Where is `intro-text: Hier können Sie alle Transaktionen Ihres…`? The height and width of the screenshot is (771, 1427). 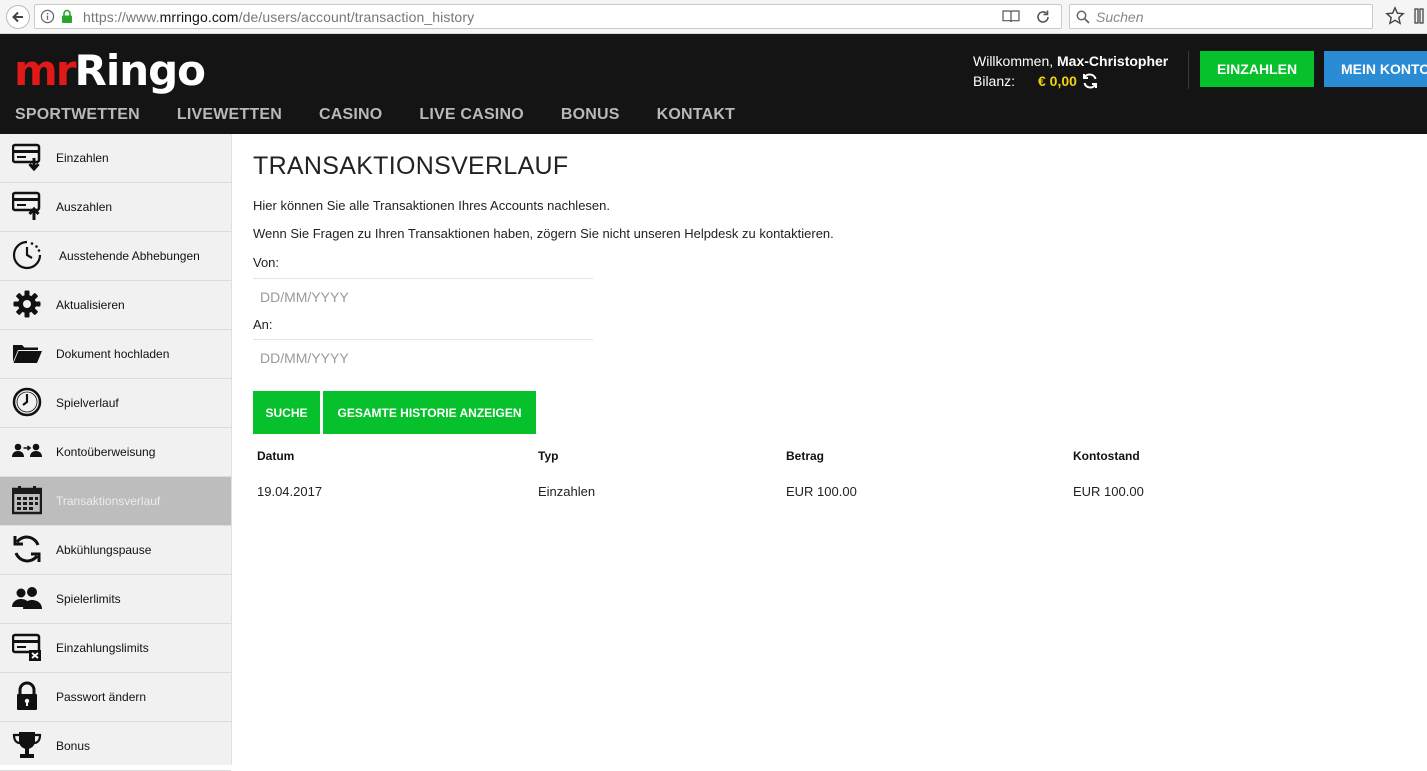
intro-text: Hier können Sie alle Transaktionen Ihres… is located at coordinates (431, 205).